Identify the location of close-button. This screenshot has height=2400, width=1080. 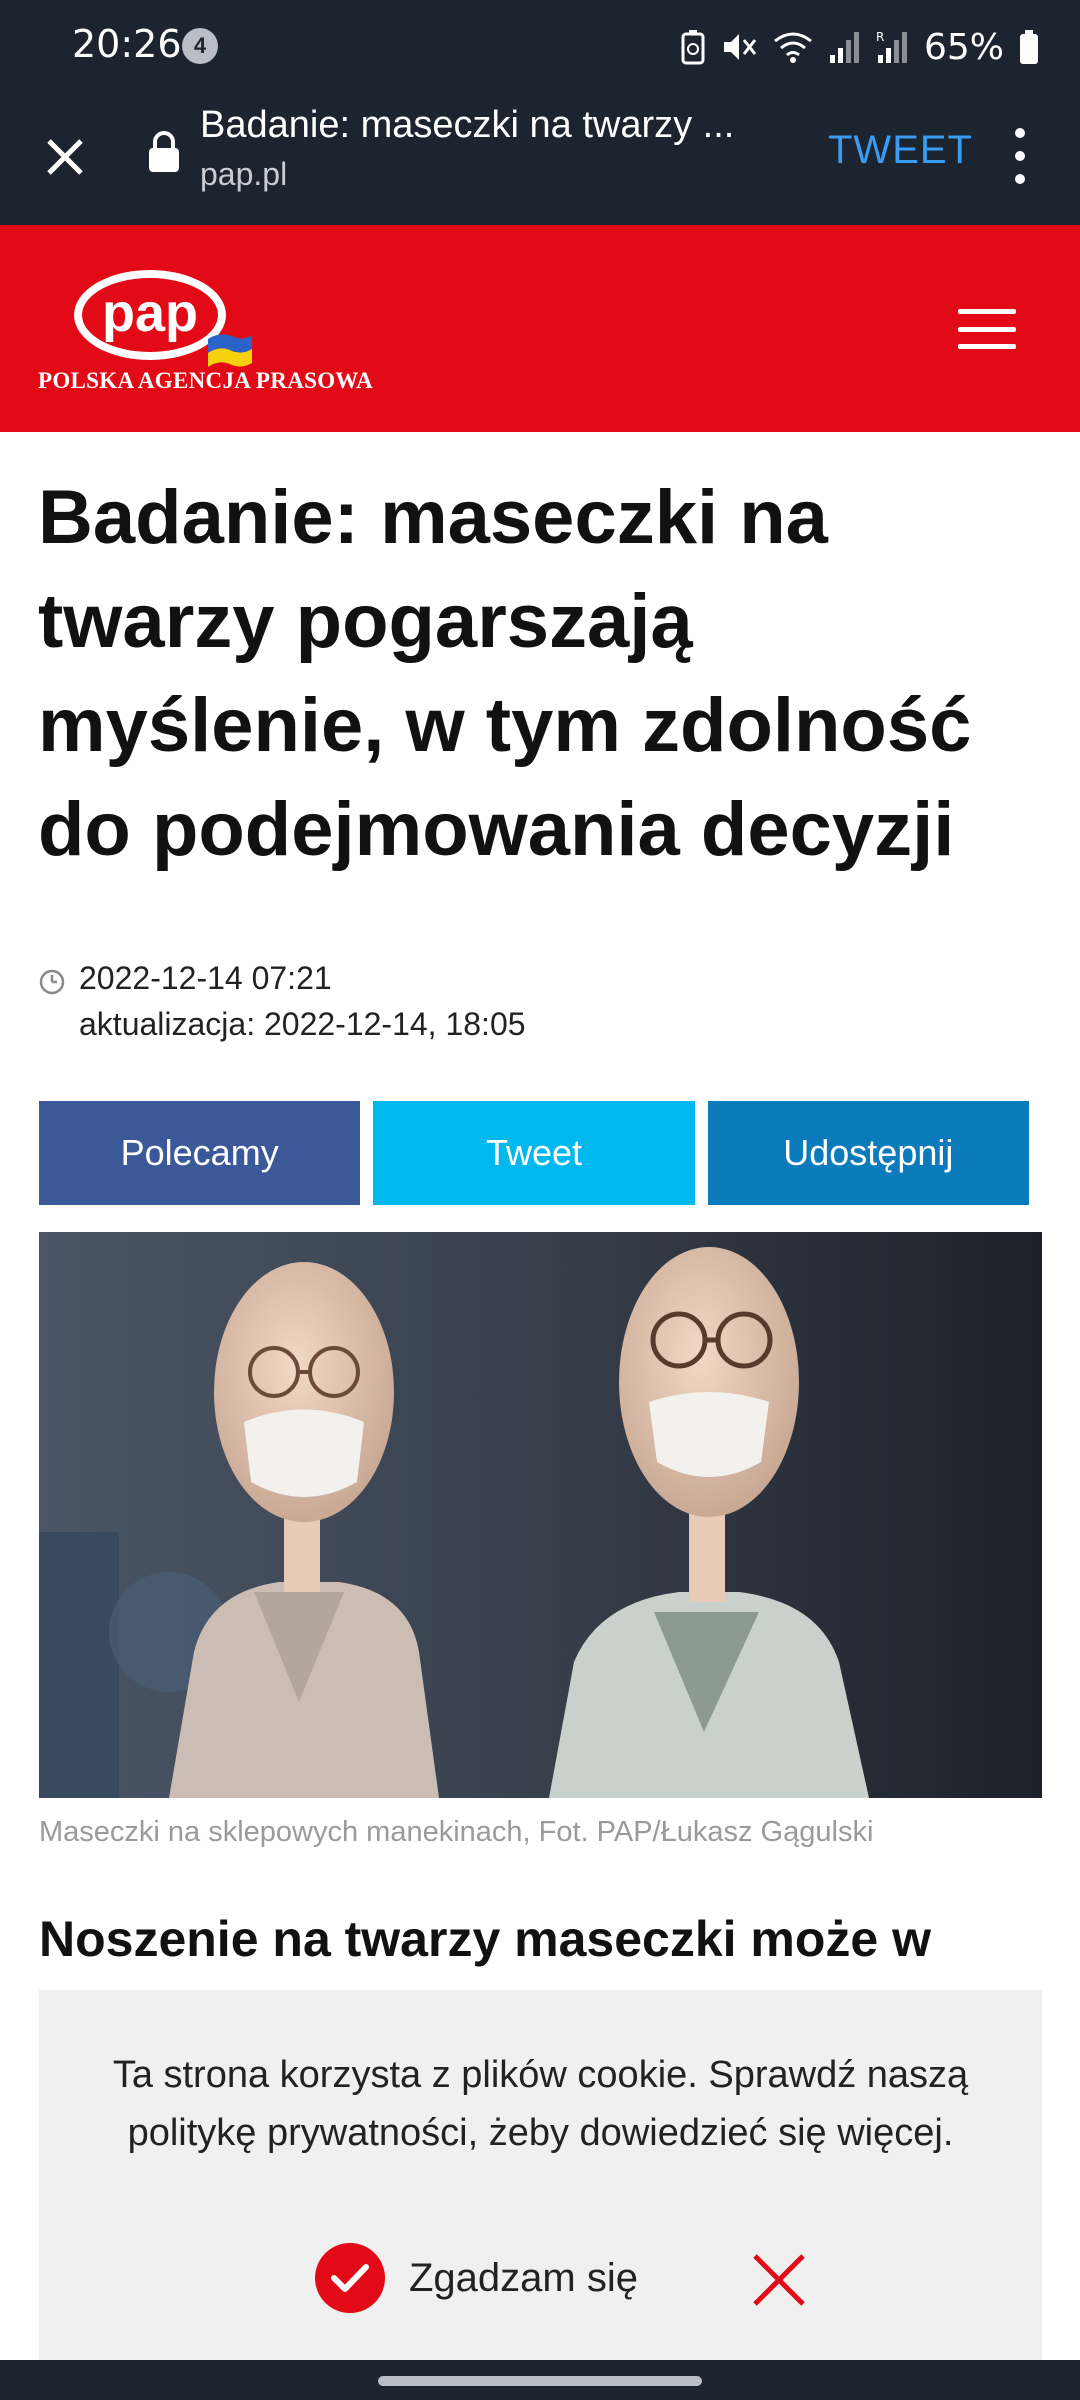
(65, 157).